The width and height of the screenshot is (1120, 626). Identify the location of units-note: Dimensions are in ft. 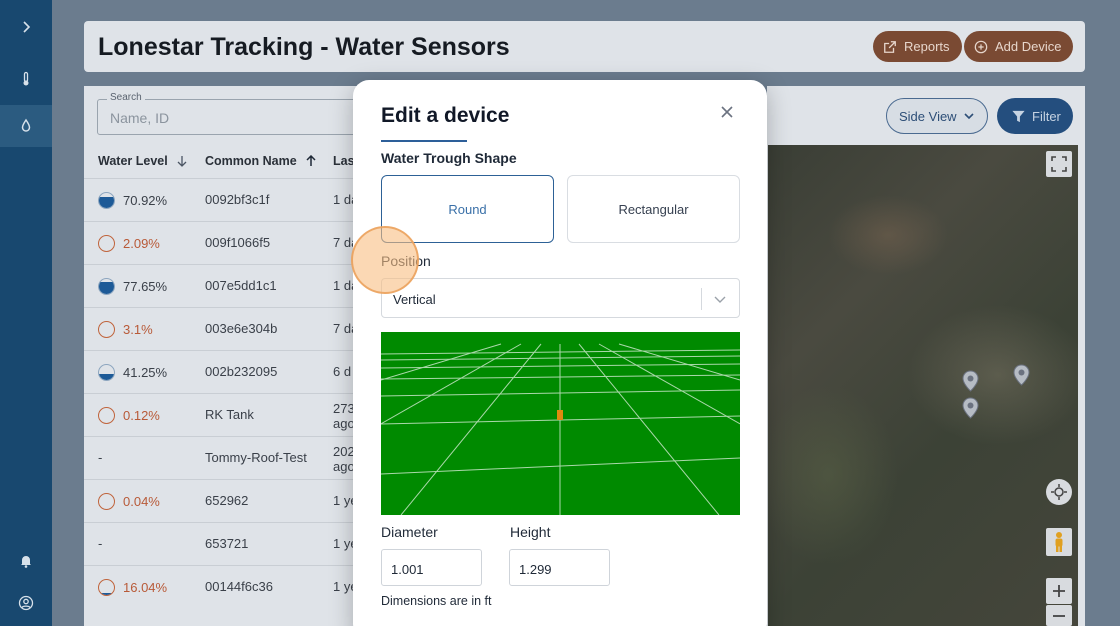
(436, 601).